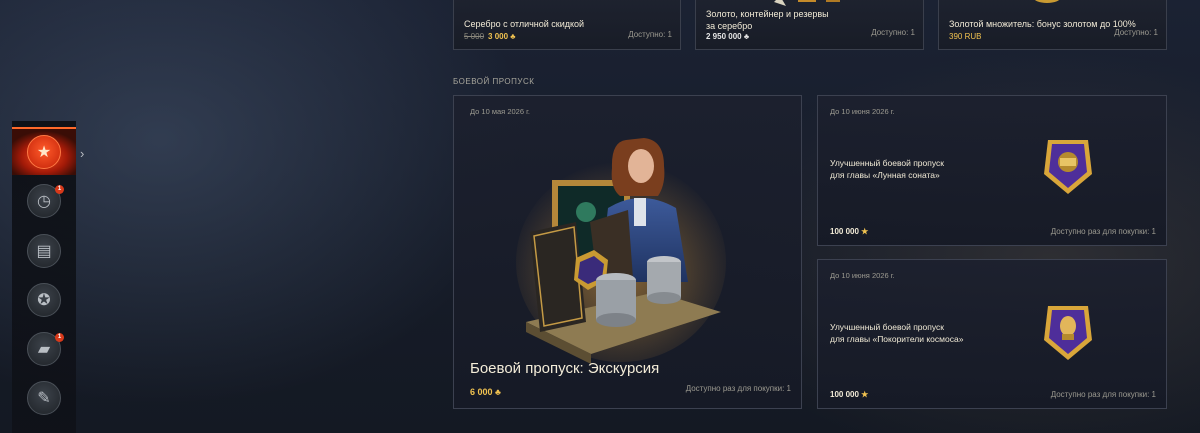  I want to click on price-value: 6 000, so click(481, 392).